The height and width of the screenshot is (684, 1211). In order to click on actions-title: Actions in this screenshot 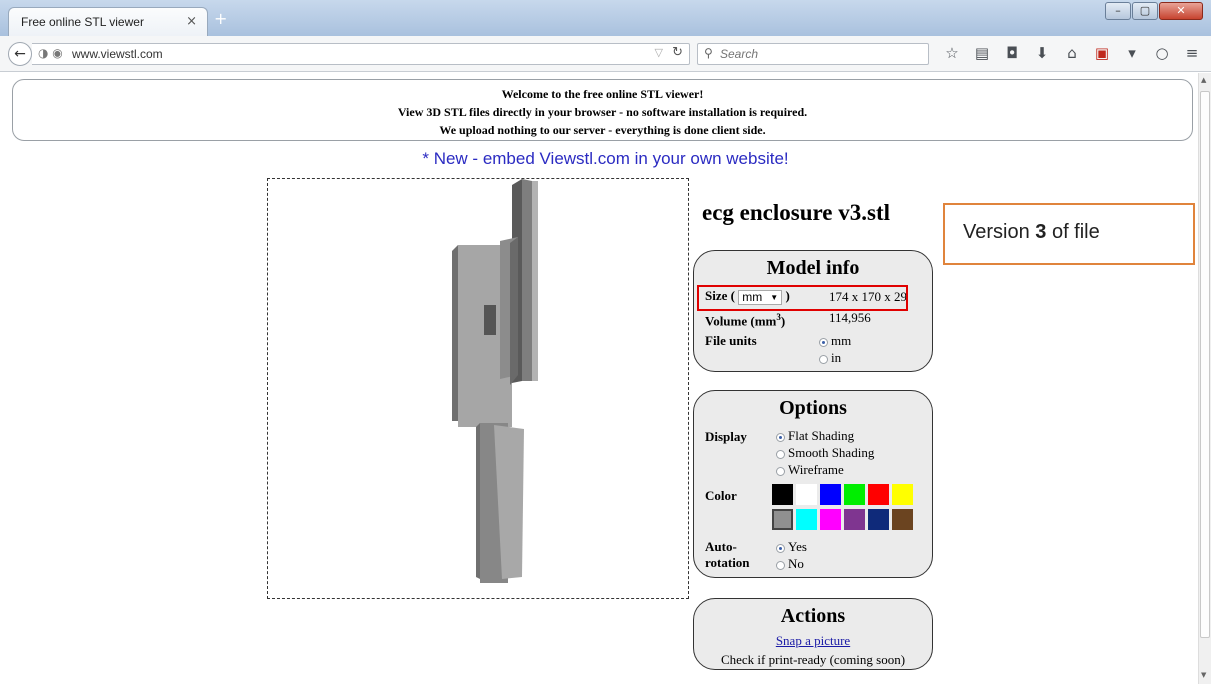, I will do `click(813, 616)`.